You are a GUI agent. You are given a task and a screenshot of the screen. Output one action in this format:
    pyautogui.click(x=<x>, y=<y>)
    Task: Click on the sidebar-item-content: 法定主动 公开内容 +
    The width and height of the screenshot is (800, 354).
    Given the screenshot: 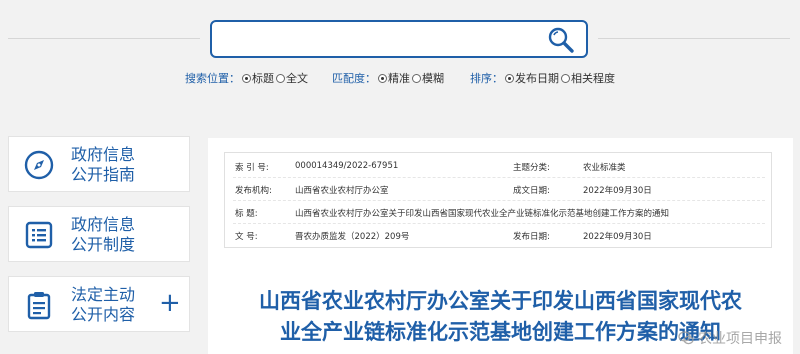 What is the action you would take?
    pyautogui.click(x=99, y=304)
    